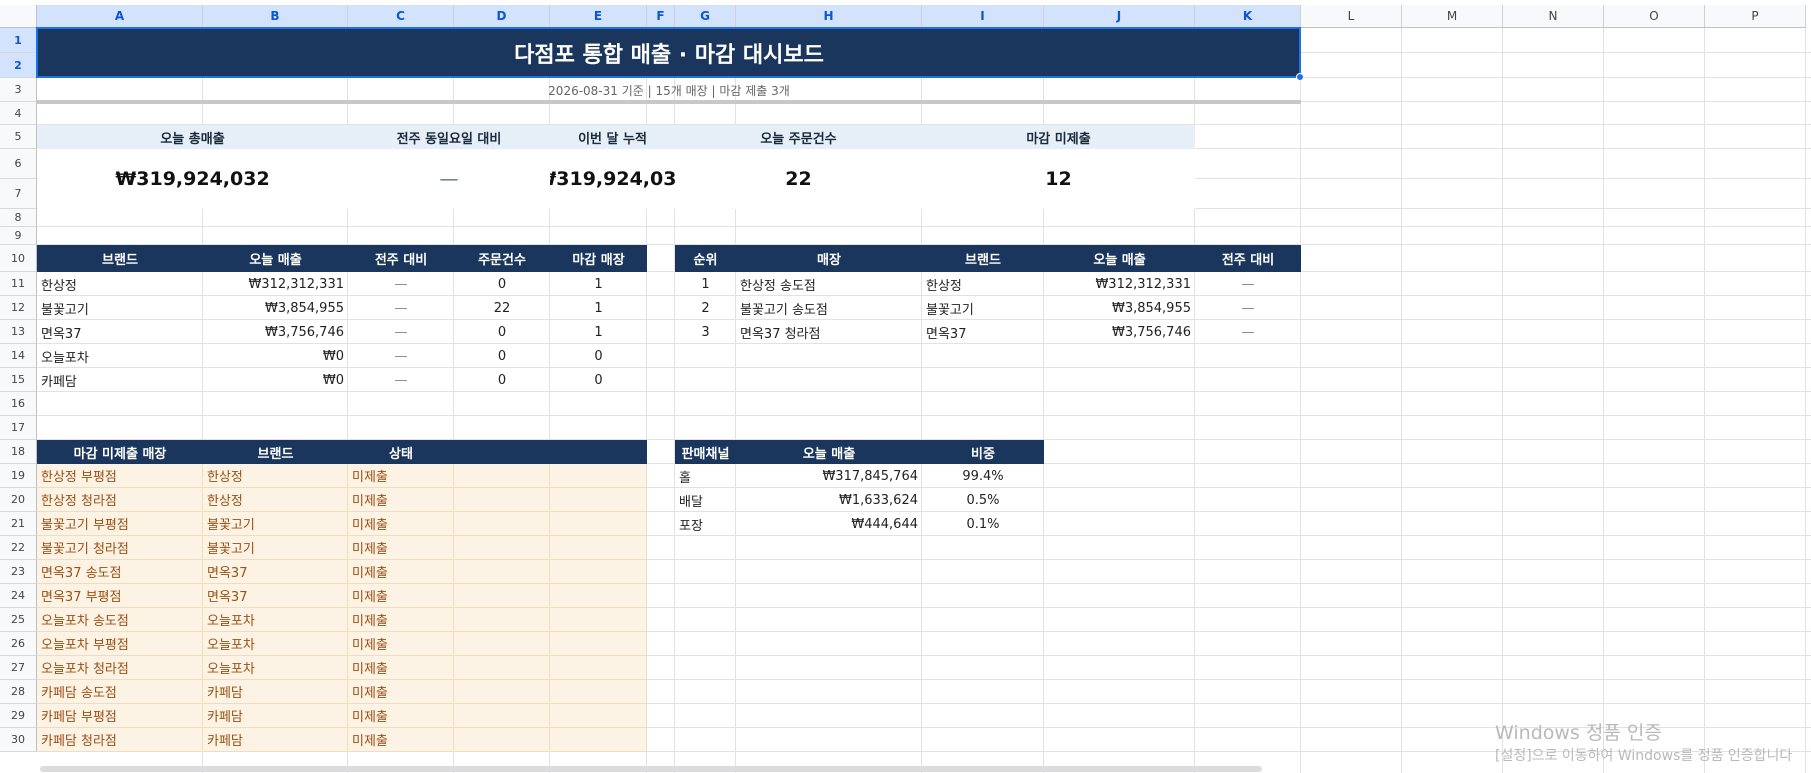  I want to click on brand-table-cell: 22, so click(502, 308).